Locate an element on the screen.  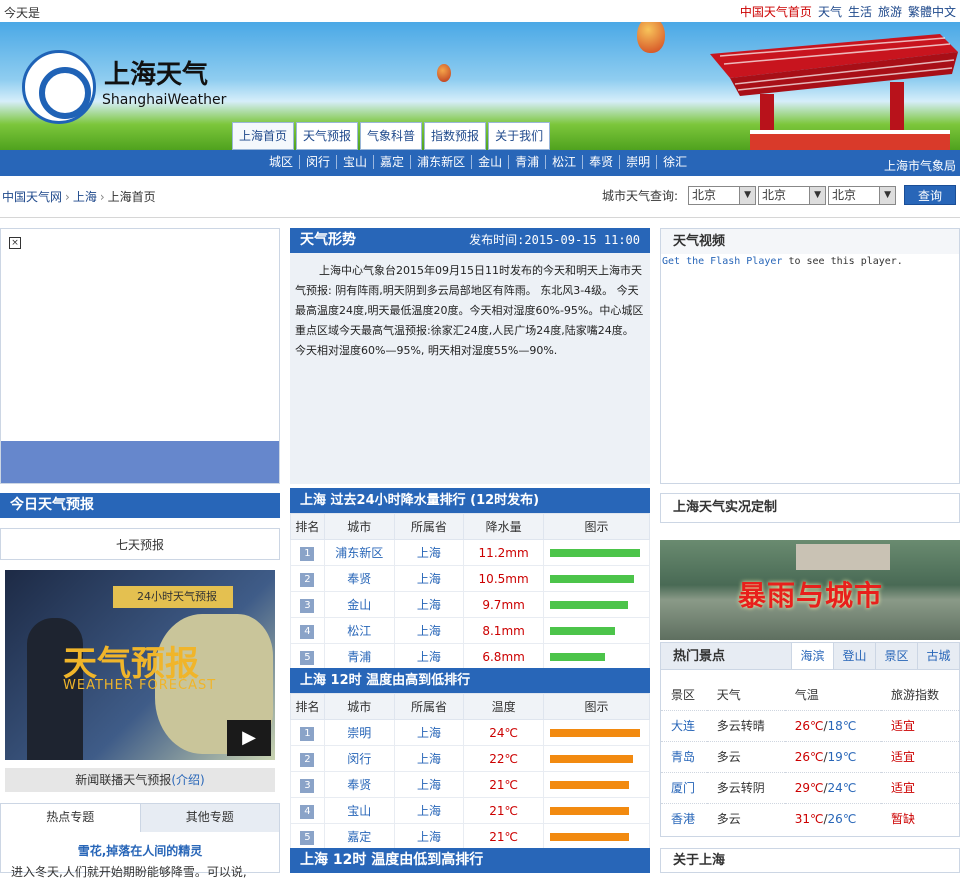
city-link: 崇明 is located at coordinates (359, 732).